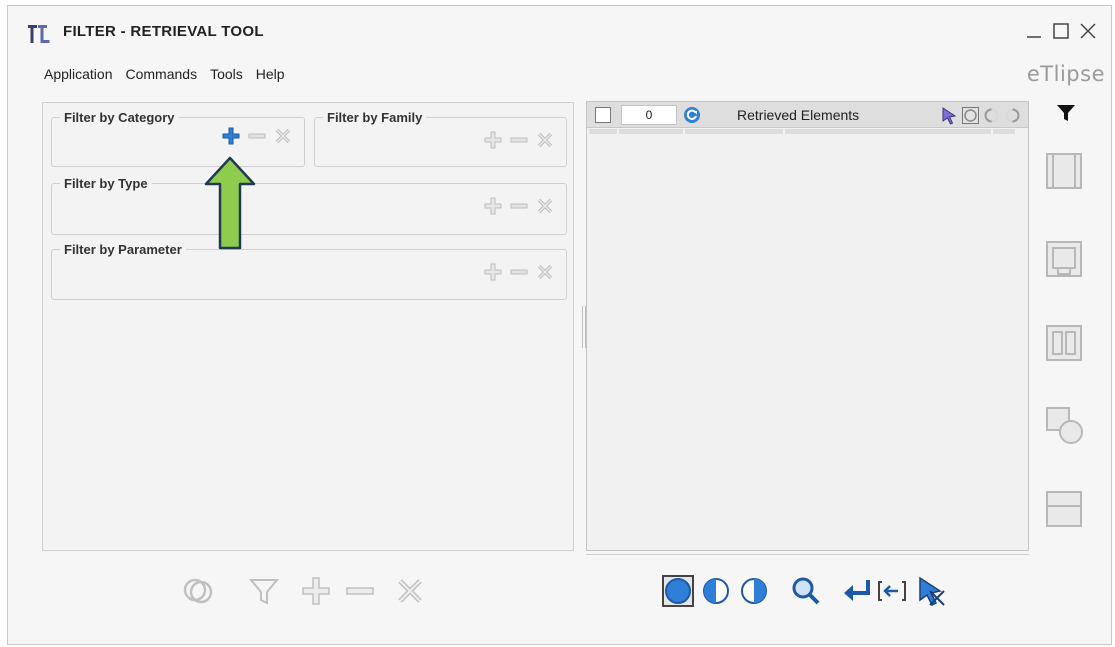  What do you see at coordinates (375, 117) in the screenshot?
I see `filter-family-label: Filter by Family` at bounding box center [375, 117].